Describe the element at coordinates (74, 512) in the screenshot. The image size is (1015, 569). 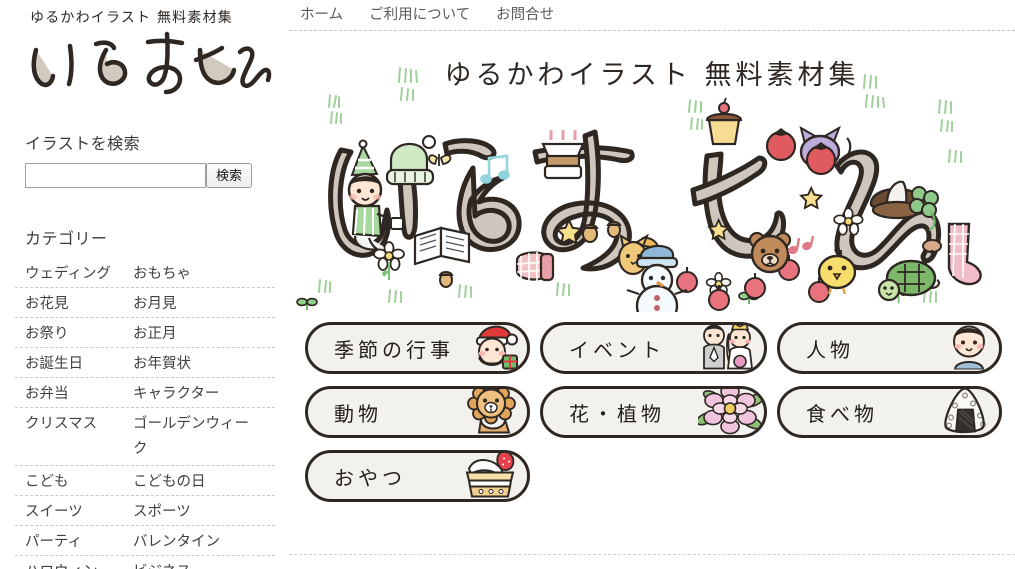
I see `category-link: スイーツ` at that location.